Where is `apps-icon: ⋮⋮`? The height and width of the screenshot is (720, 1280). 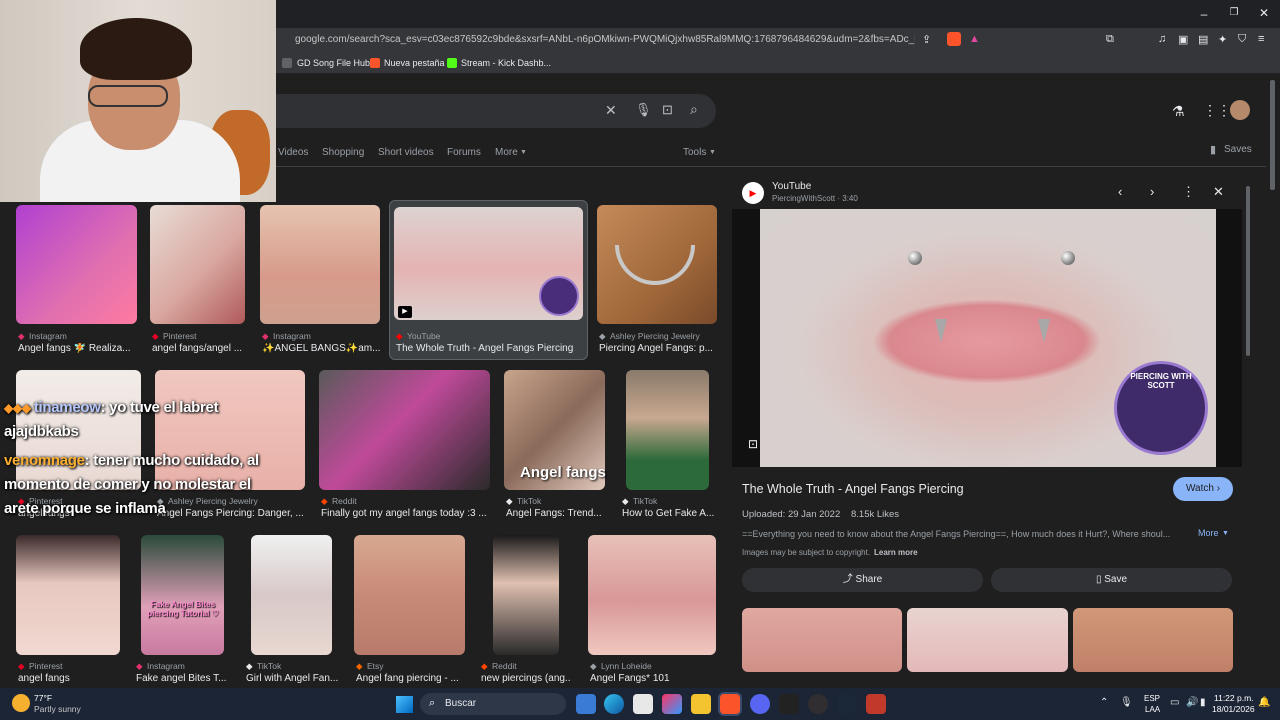 apps-icon: ⋮⋮ is located at coordinates (1217, 110).